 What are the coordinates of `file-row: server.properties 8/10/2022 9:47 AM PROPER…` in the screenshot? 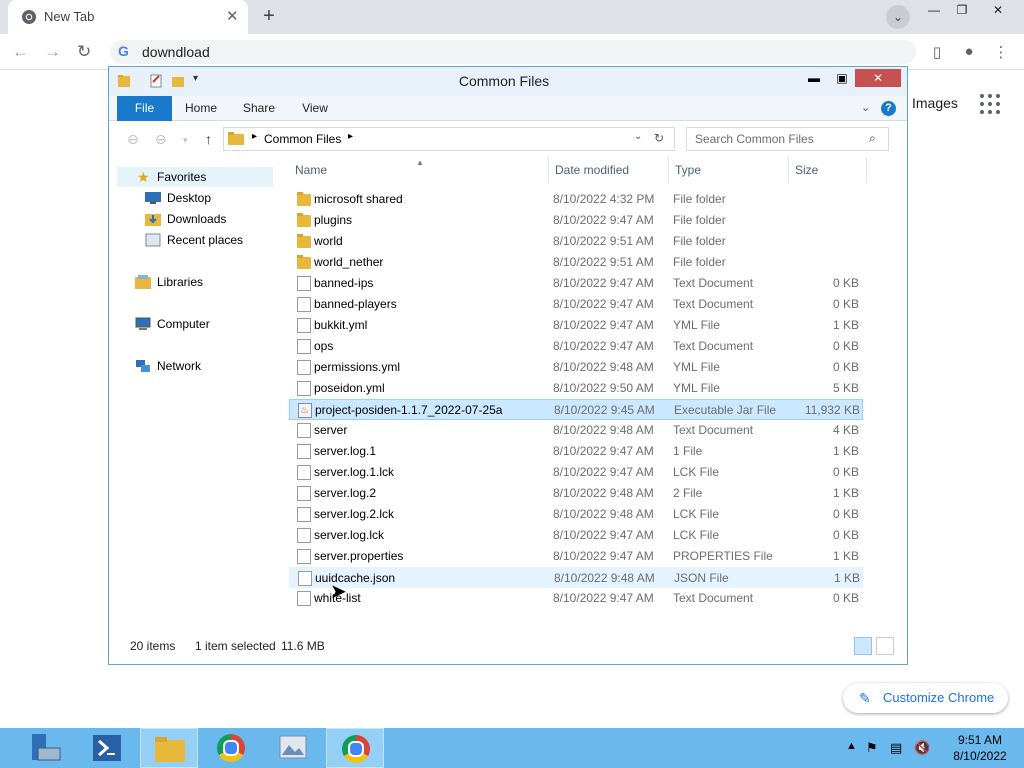 It's located at (576, 556).